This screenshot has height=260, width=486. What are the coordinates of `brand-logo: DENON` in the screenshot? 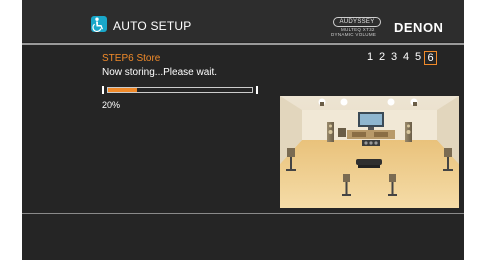 It's located at (419, 27).